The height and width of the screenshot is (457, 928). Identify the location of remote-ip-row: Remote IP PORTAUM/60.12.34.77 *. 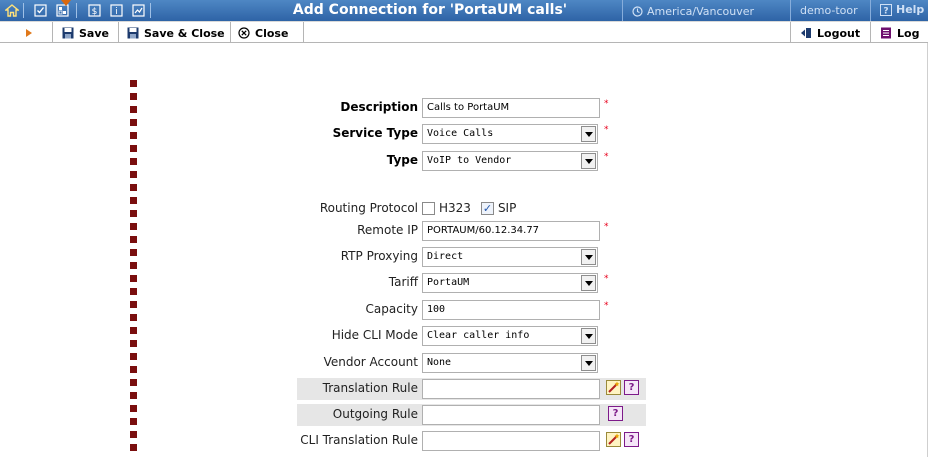
(464, 231).